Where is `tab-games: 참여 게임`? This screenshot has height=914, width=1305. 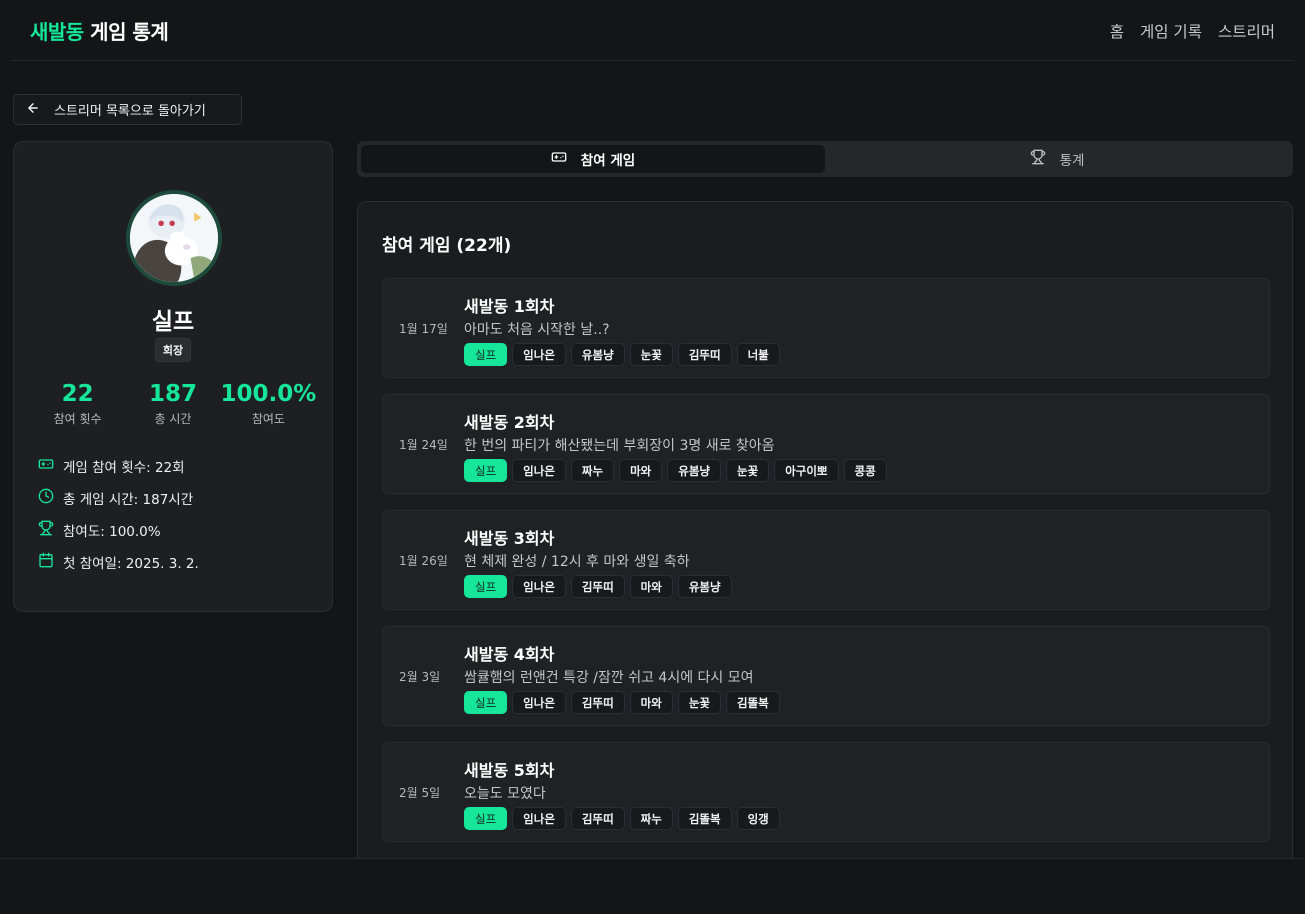
tab-games: 참여 게임 is located at coordinates (593, 159).